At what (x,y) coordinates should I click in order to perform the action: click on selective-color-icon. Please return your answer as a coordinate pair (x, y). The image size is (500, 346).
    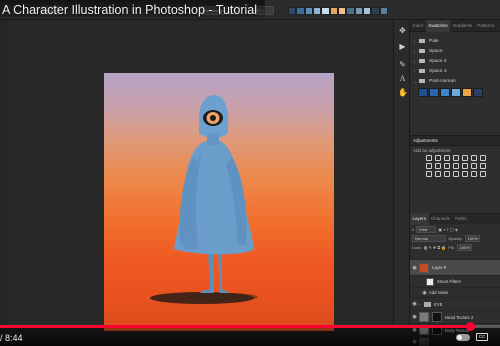
    Looking at the image, I should click on (438, 174).